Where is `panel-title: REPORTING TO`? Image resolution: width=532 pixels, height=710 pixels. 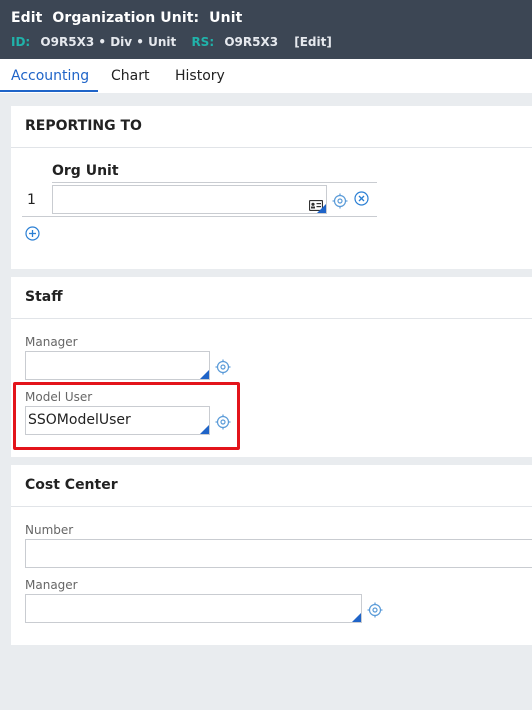
panel-title: REPORTING TO is located at coordinates (83, 126).